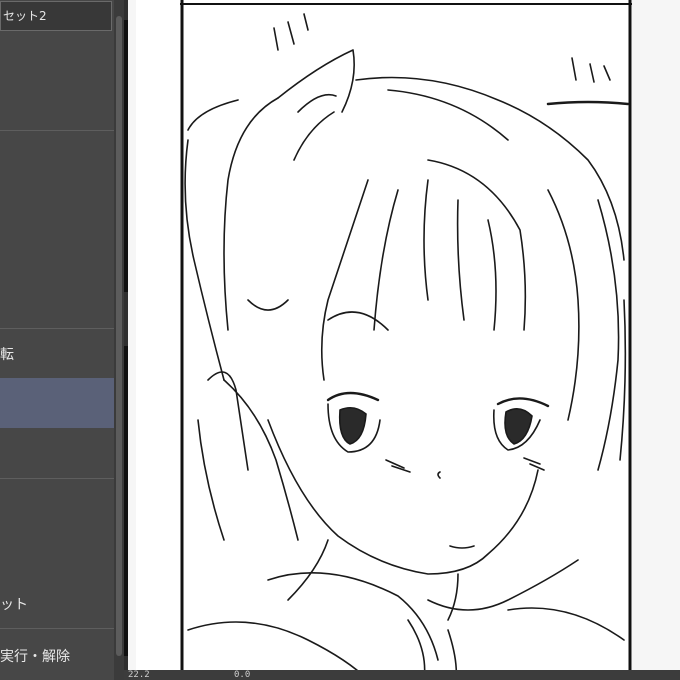 Image resolution: width=680 pixels, height=680 pixels. Describe the element at coordinates (56, 16) in the screenshot. I see `sub-tool-set-tab: セット2` at that location.